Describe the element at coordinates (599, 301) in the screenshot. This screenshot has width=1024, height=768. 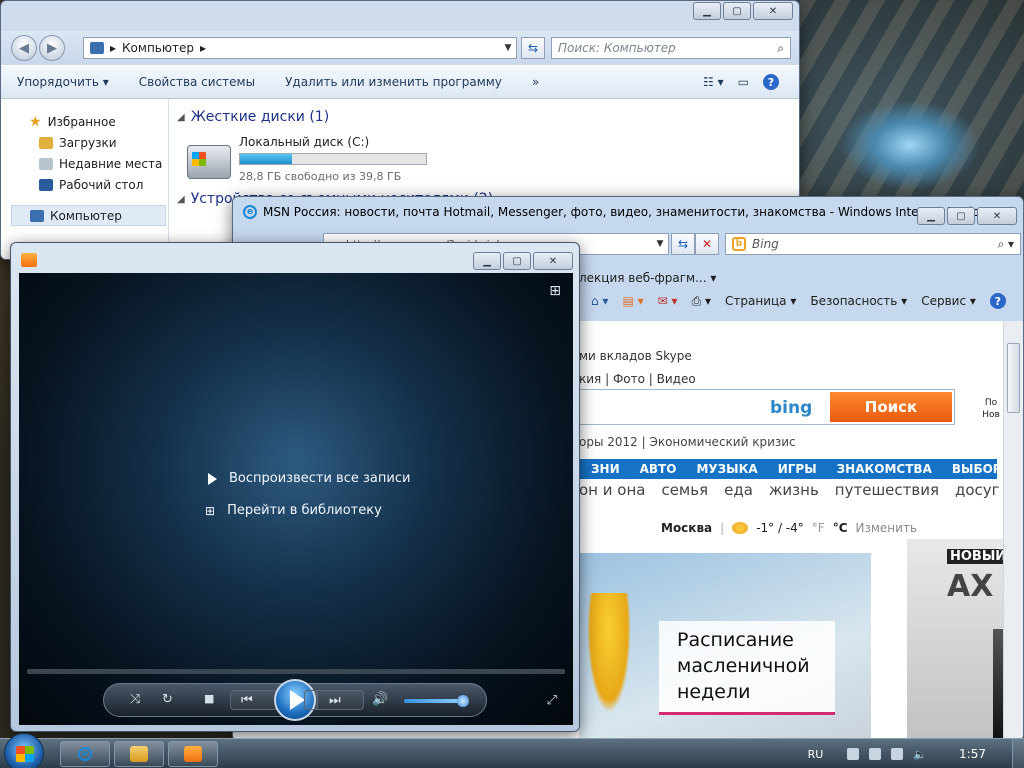
I see `home-icon: ⌂ ▾` at that location.